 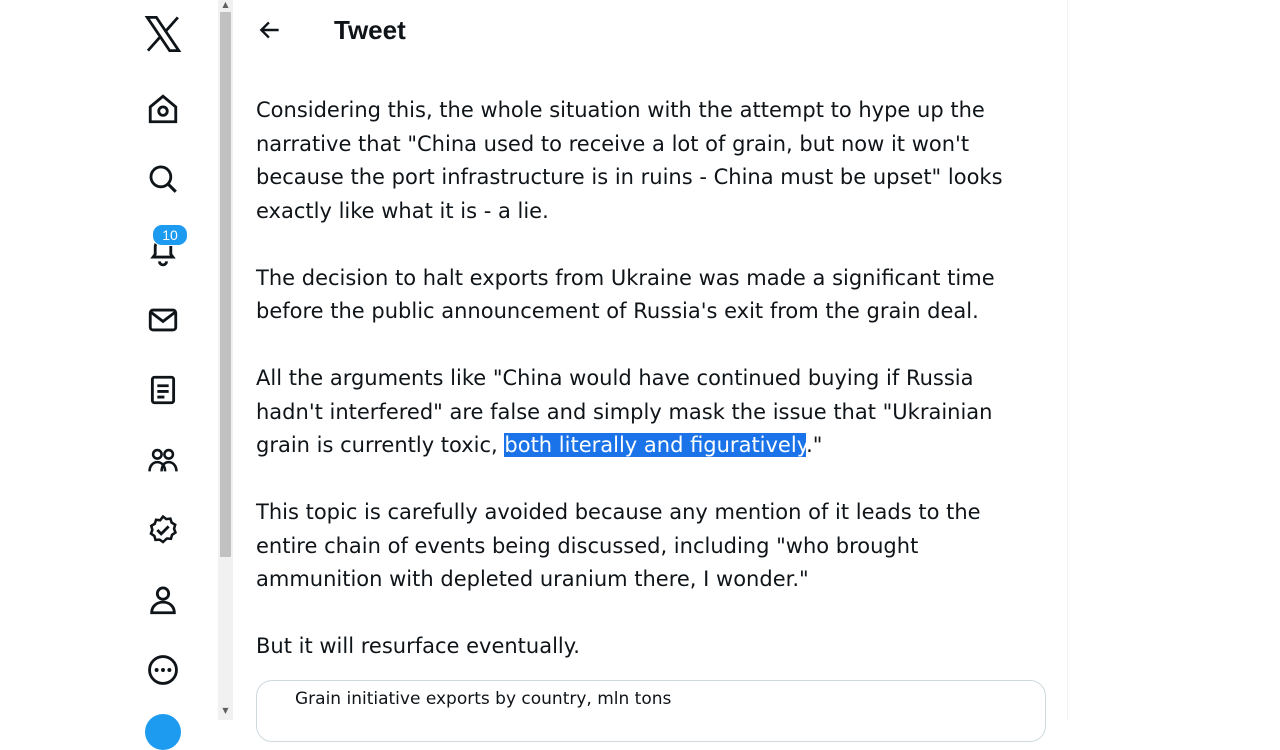 I want to click on page-title: Tweet, so click(x=370, y=30).